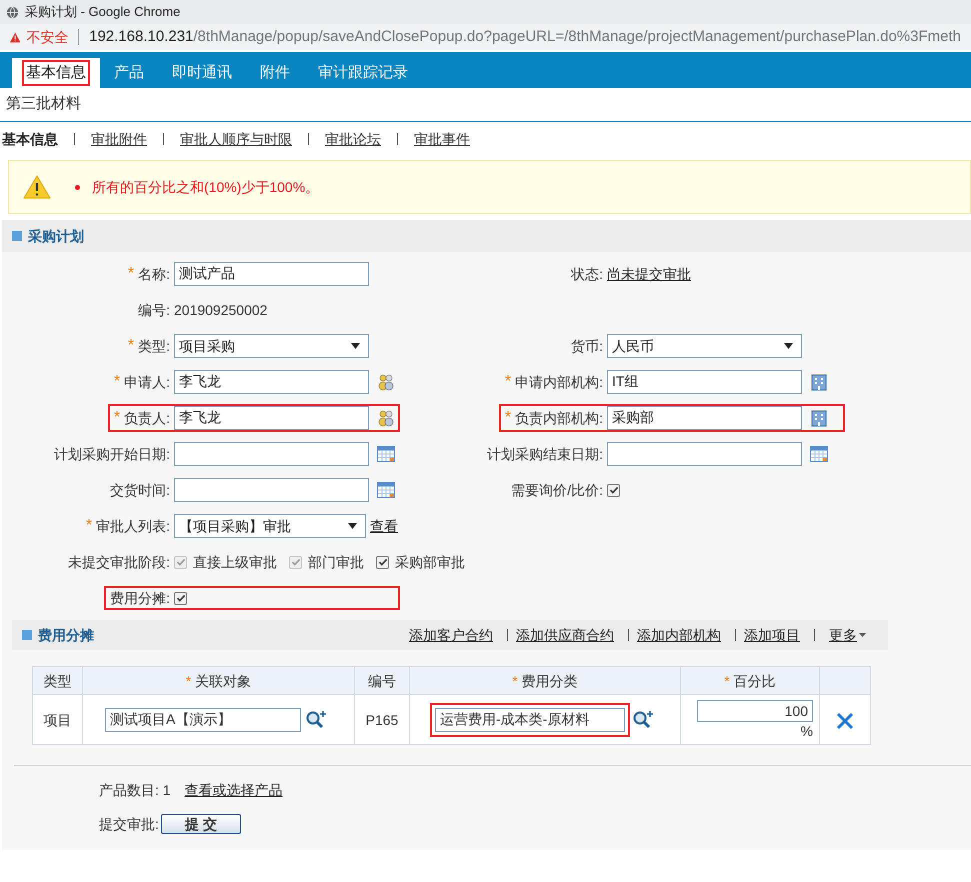  What do you see at coordinates (66, 635) in the screenshot?
I see `section-title: 费用分摊` at bounding box center [66, 635].